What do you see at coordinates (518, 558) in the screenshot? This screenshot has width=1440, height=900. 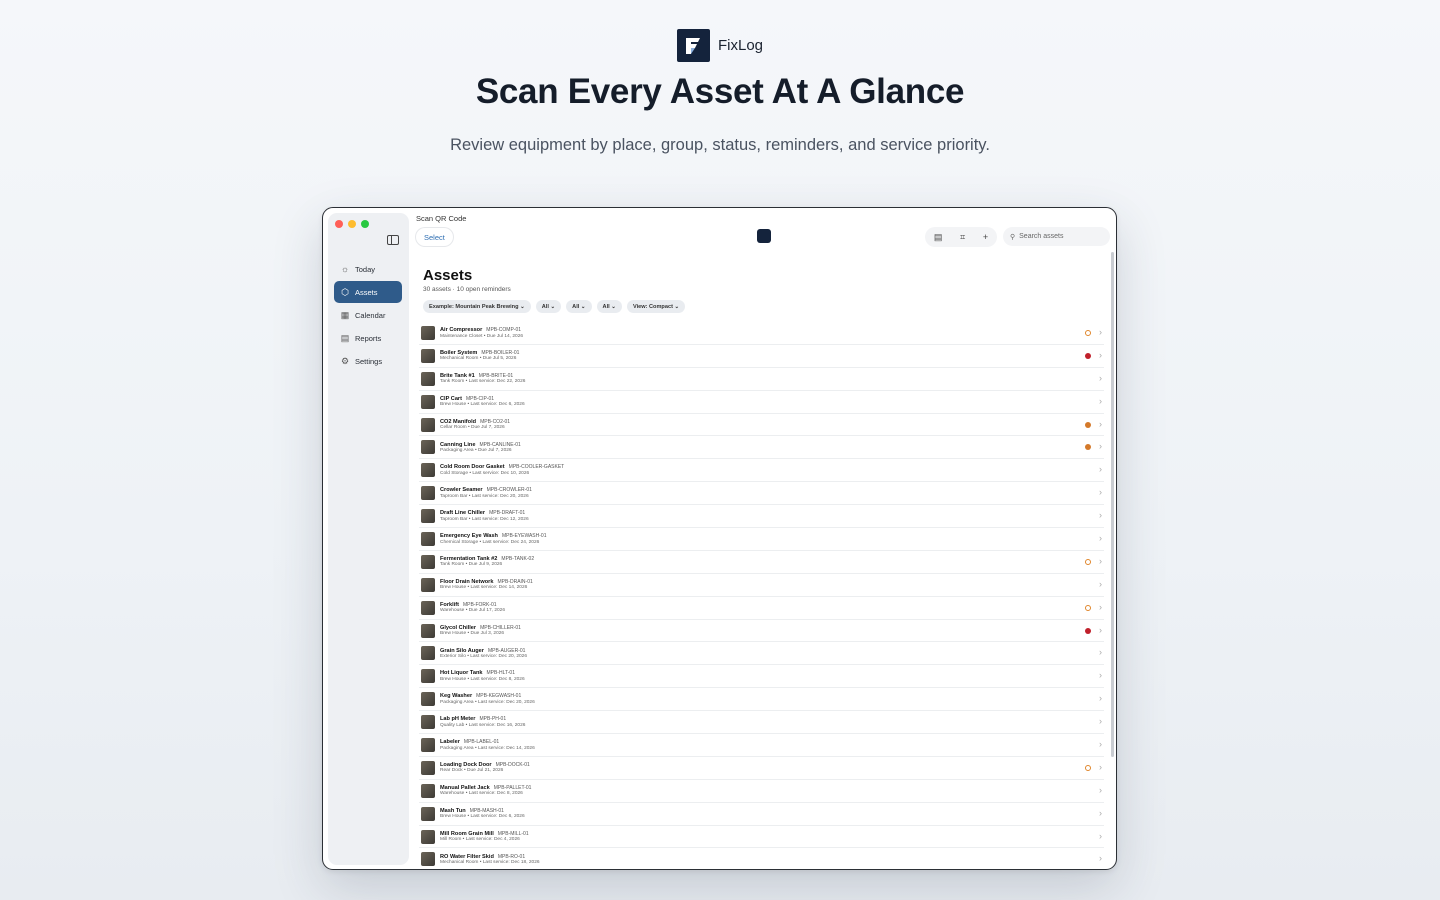 I see `asset-code: MPB-TANK-02` at bounding box center [518, 558].